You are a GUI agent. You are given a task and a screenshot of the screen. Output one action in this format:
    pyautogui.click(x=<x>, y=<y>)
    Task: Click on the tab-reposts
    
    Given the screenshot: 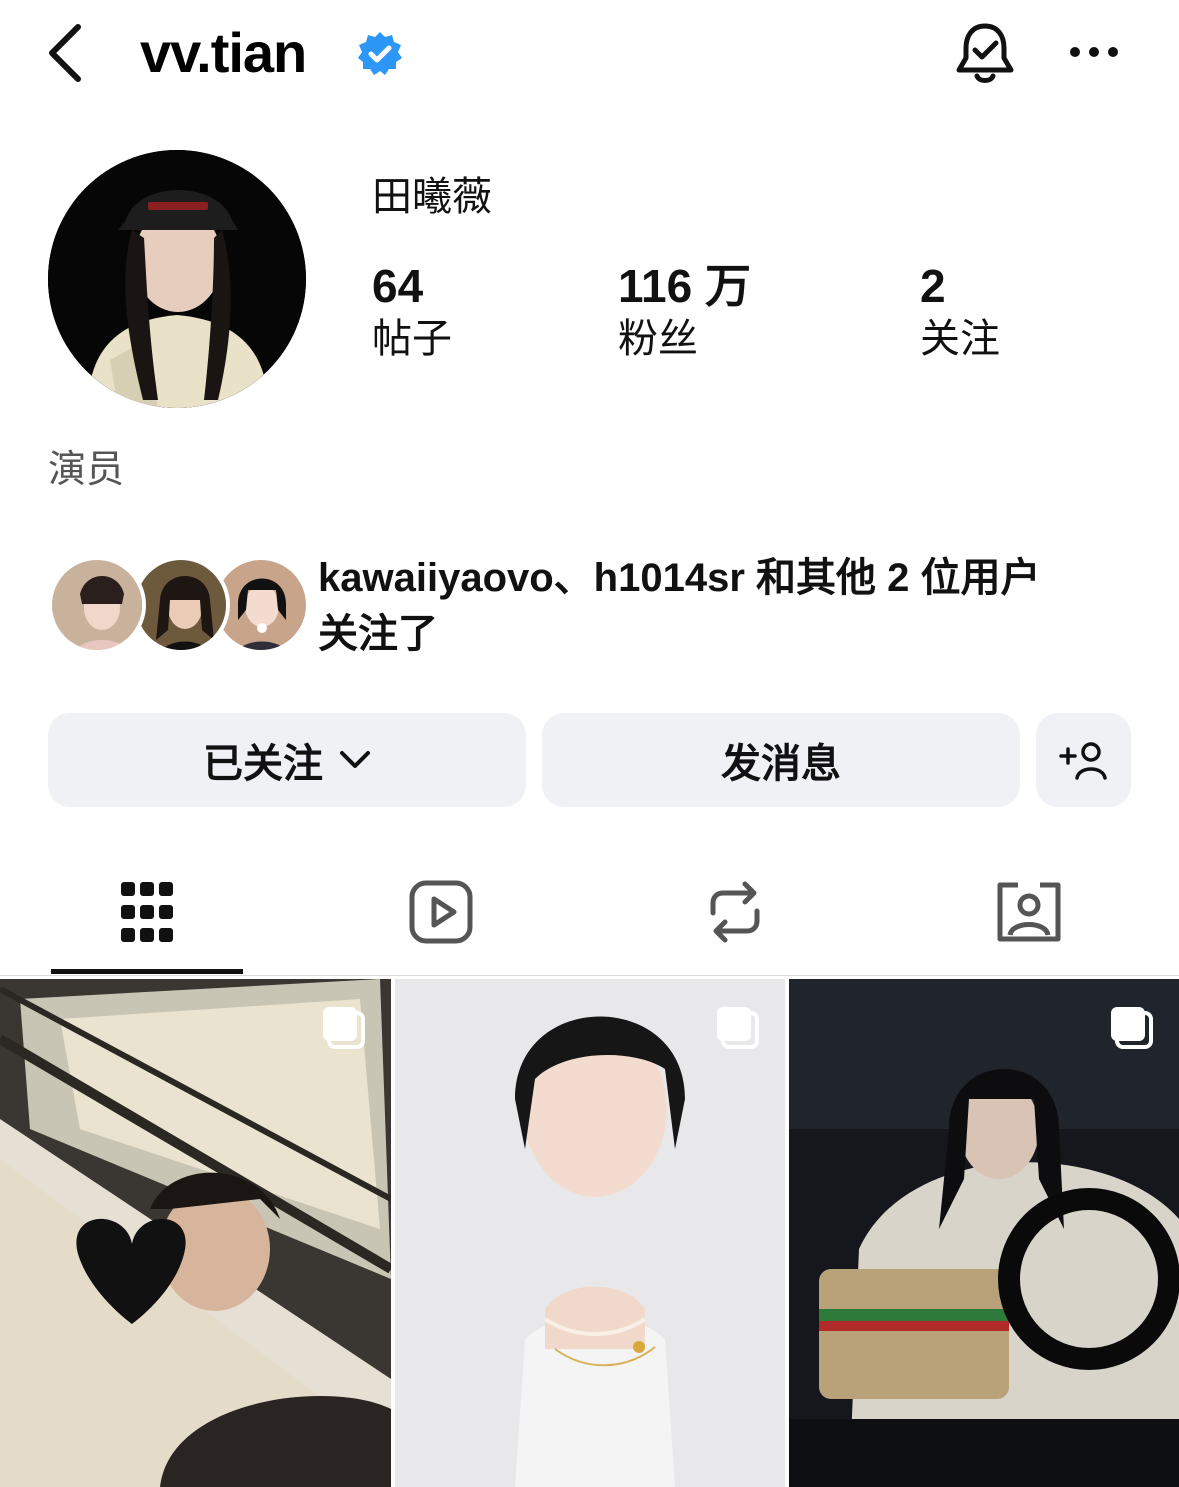 What is the action you would take?
    pyautogui.click(x=735, y=912)
    